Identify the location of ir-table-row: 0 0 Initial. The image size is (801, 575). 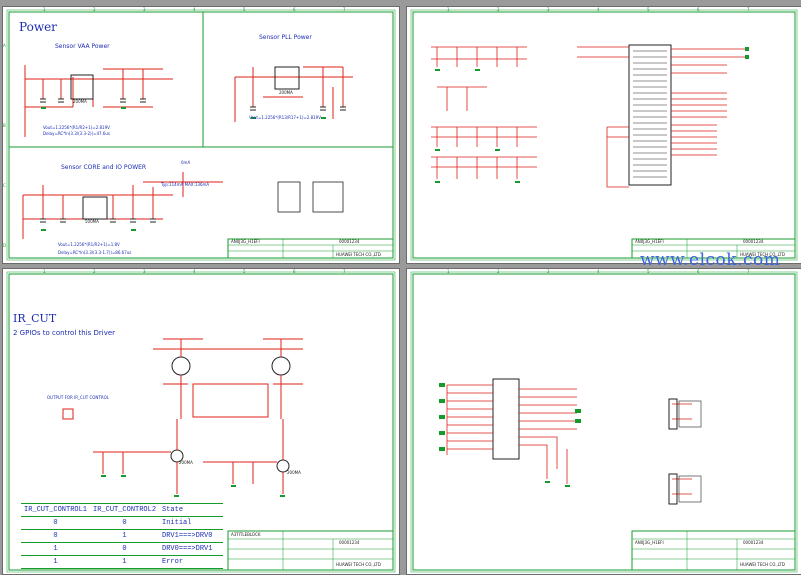
(122, 523).